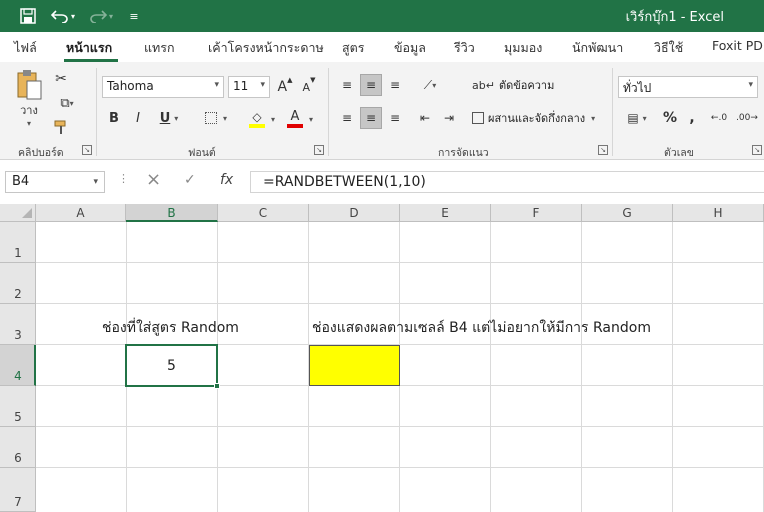 This screenshot has height=512, width=764. I want to click on column-header-b: B, so click(172, 213).